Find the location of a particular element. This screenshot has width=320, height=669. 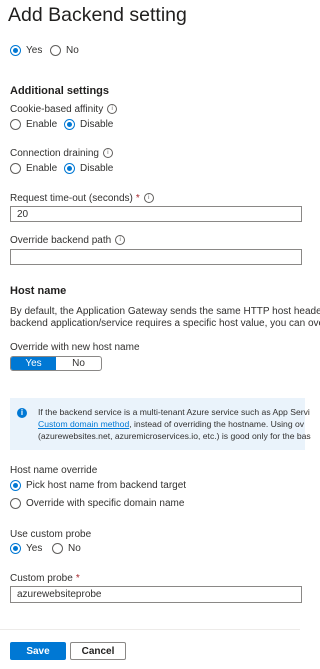

override-path-input is located at coordinates (156, 257).